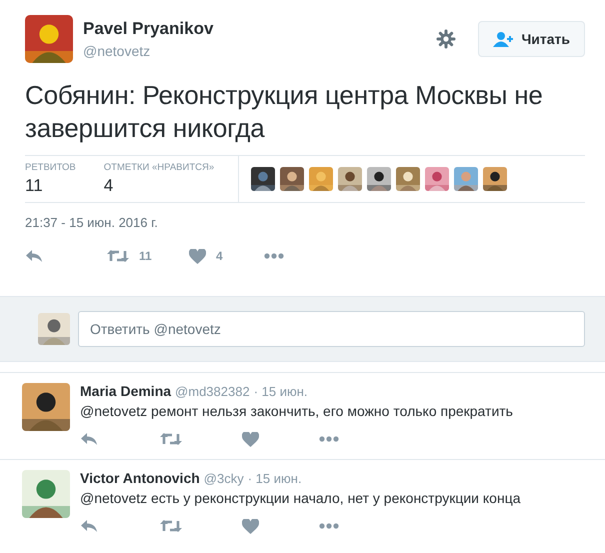  Describe the element at coordinates (145, 256) in the screenshot. I see `retweet-count: 11` at that location.